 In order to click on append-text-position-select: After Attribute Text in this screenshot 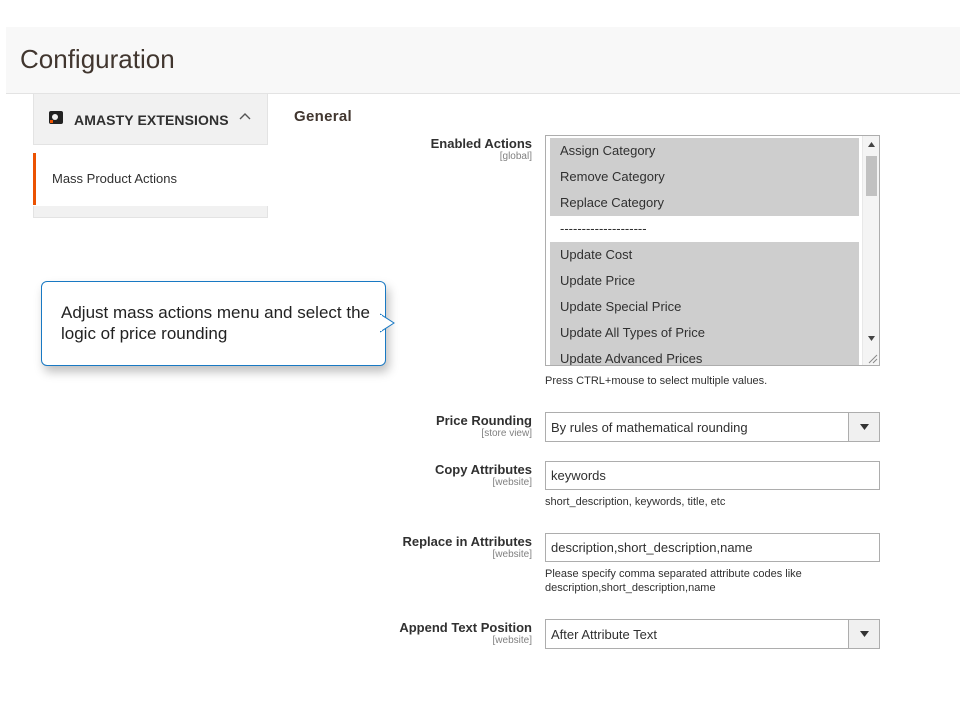, I will do `click(712, 634)`.